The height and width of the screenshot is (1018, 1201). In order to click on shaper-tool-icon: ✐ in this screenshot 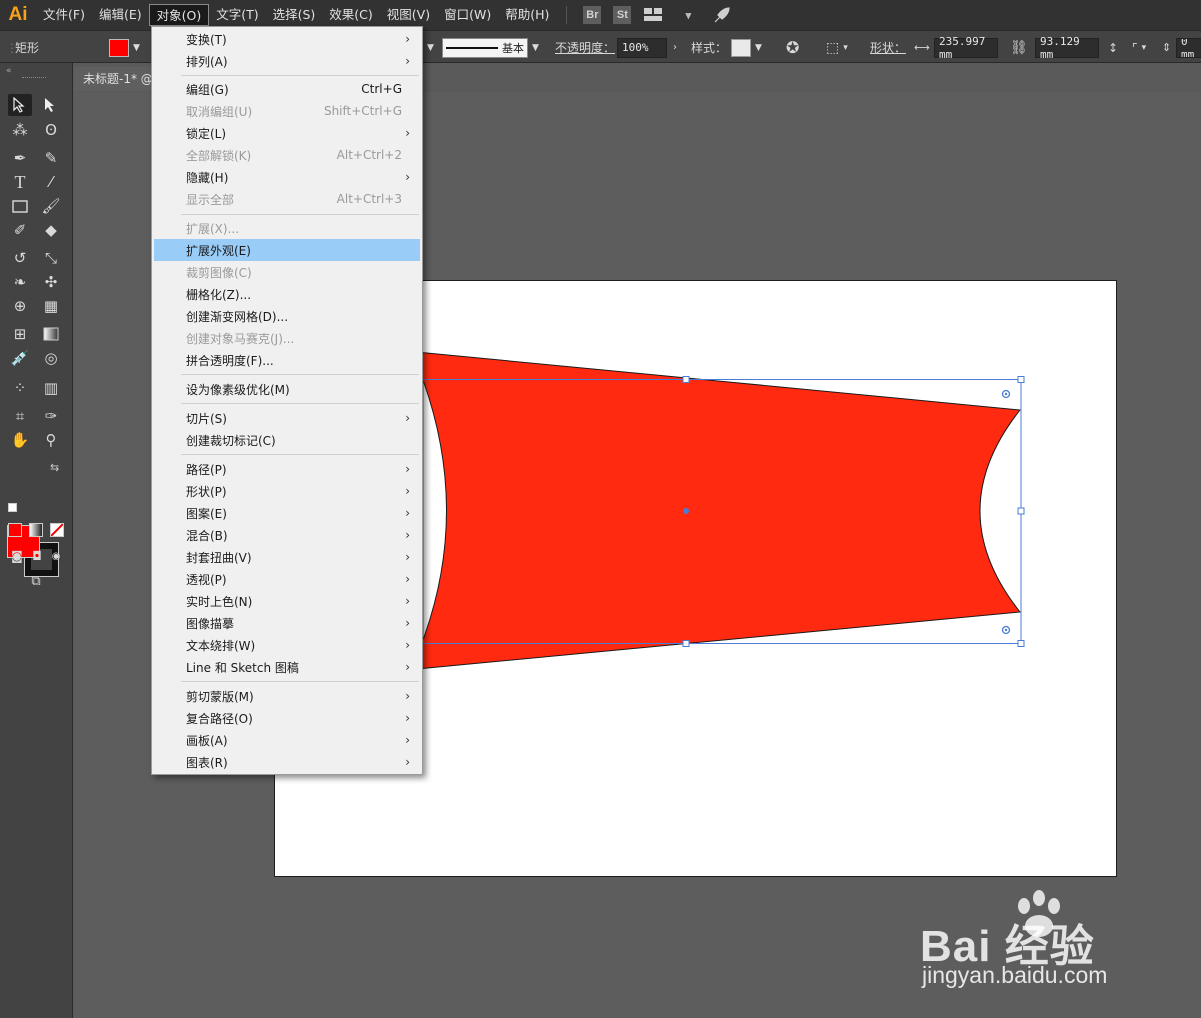, I will do `click(20, 230)`.